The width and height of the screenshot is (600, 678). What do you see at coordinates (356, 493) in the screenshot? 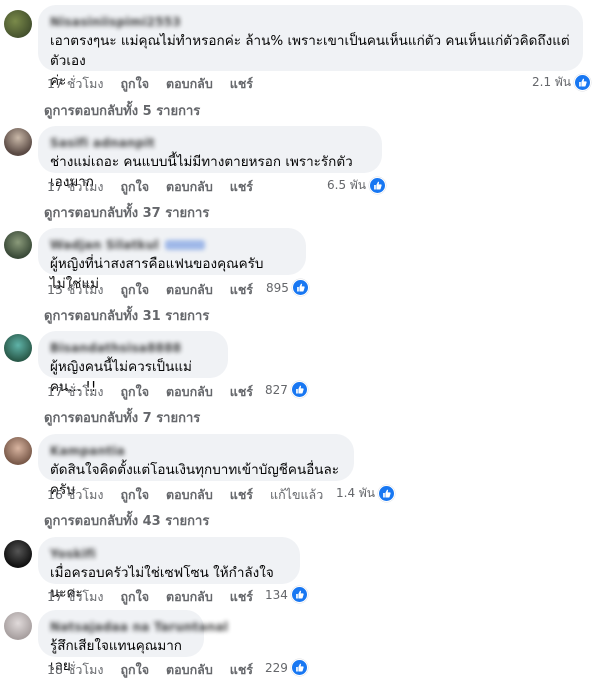
I see `reaction-count-text: 1.4 พัน` at bounding box center [356, 493].